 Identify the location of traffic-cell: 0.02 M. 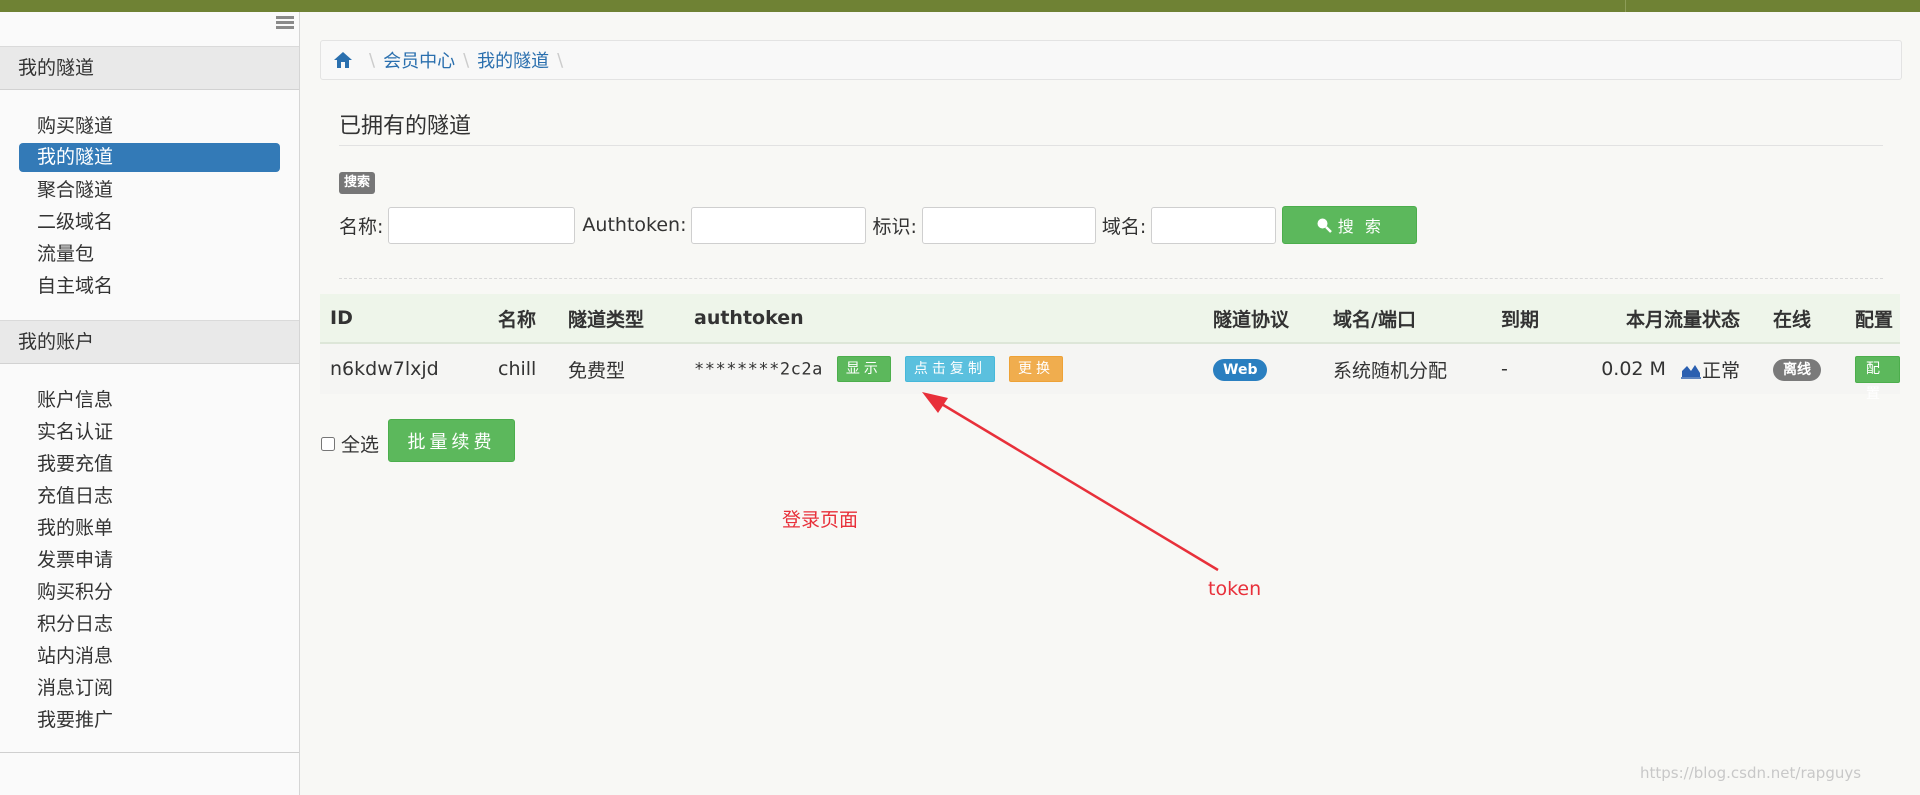
(1632, 369).